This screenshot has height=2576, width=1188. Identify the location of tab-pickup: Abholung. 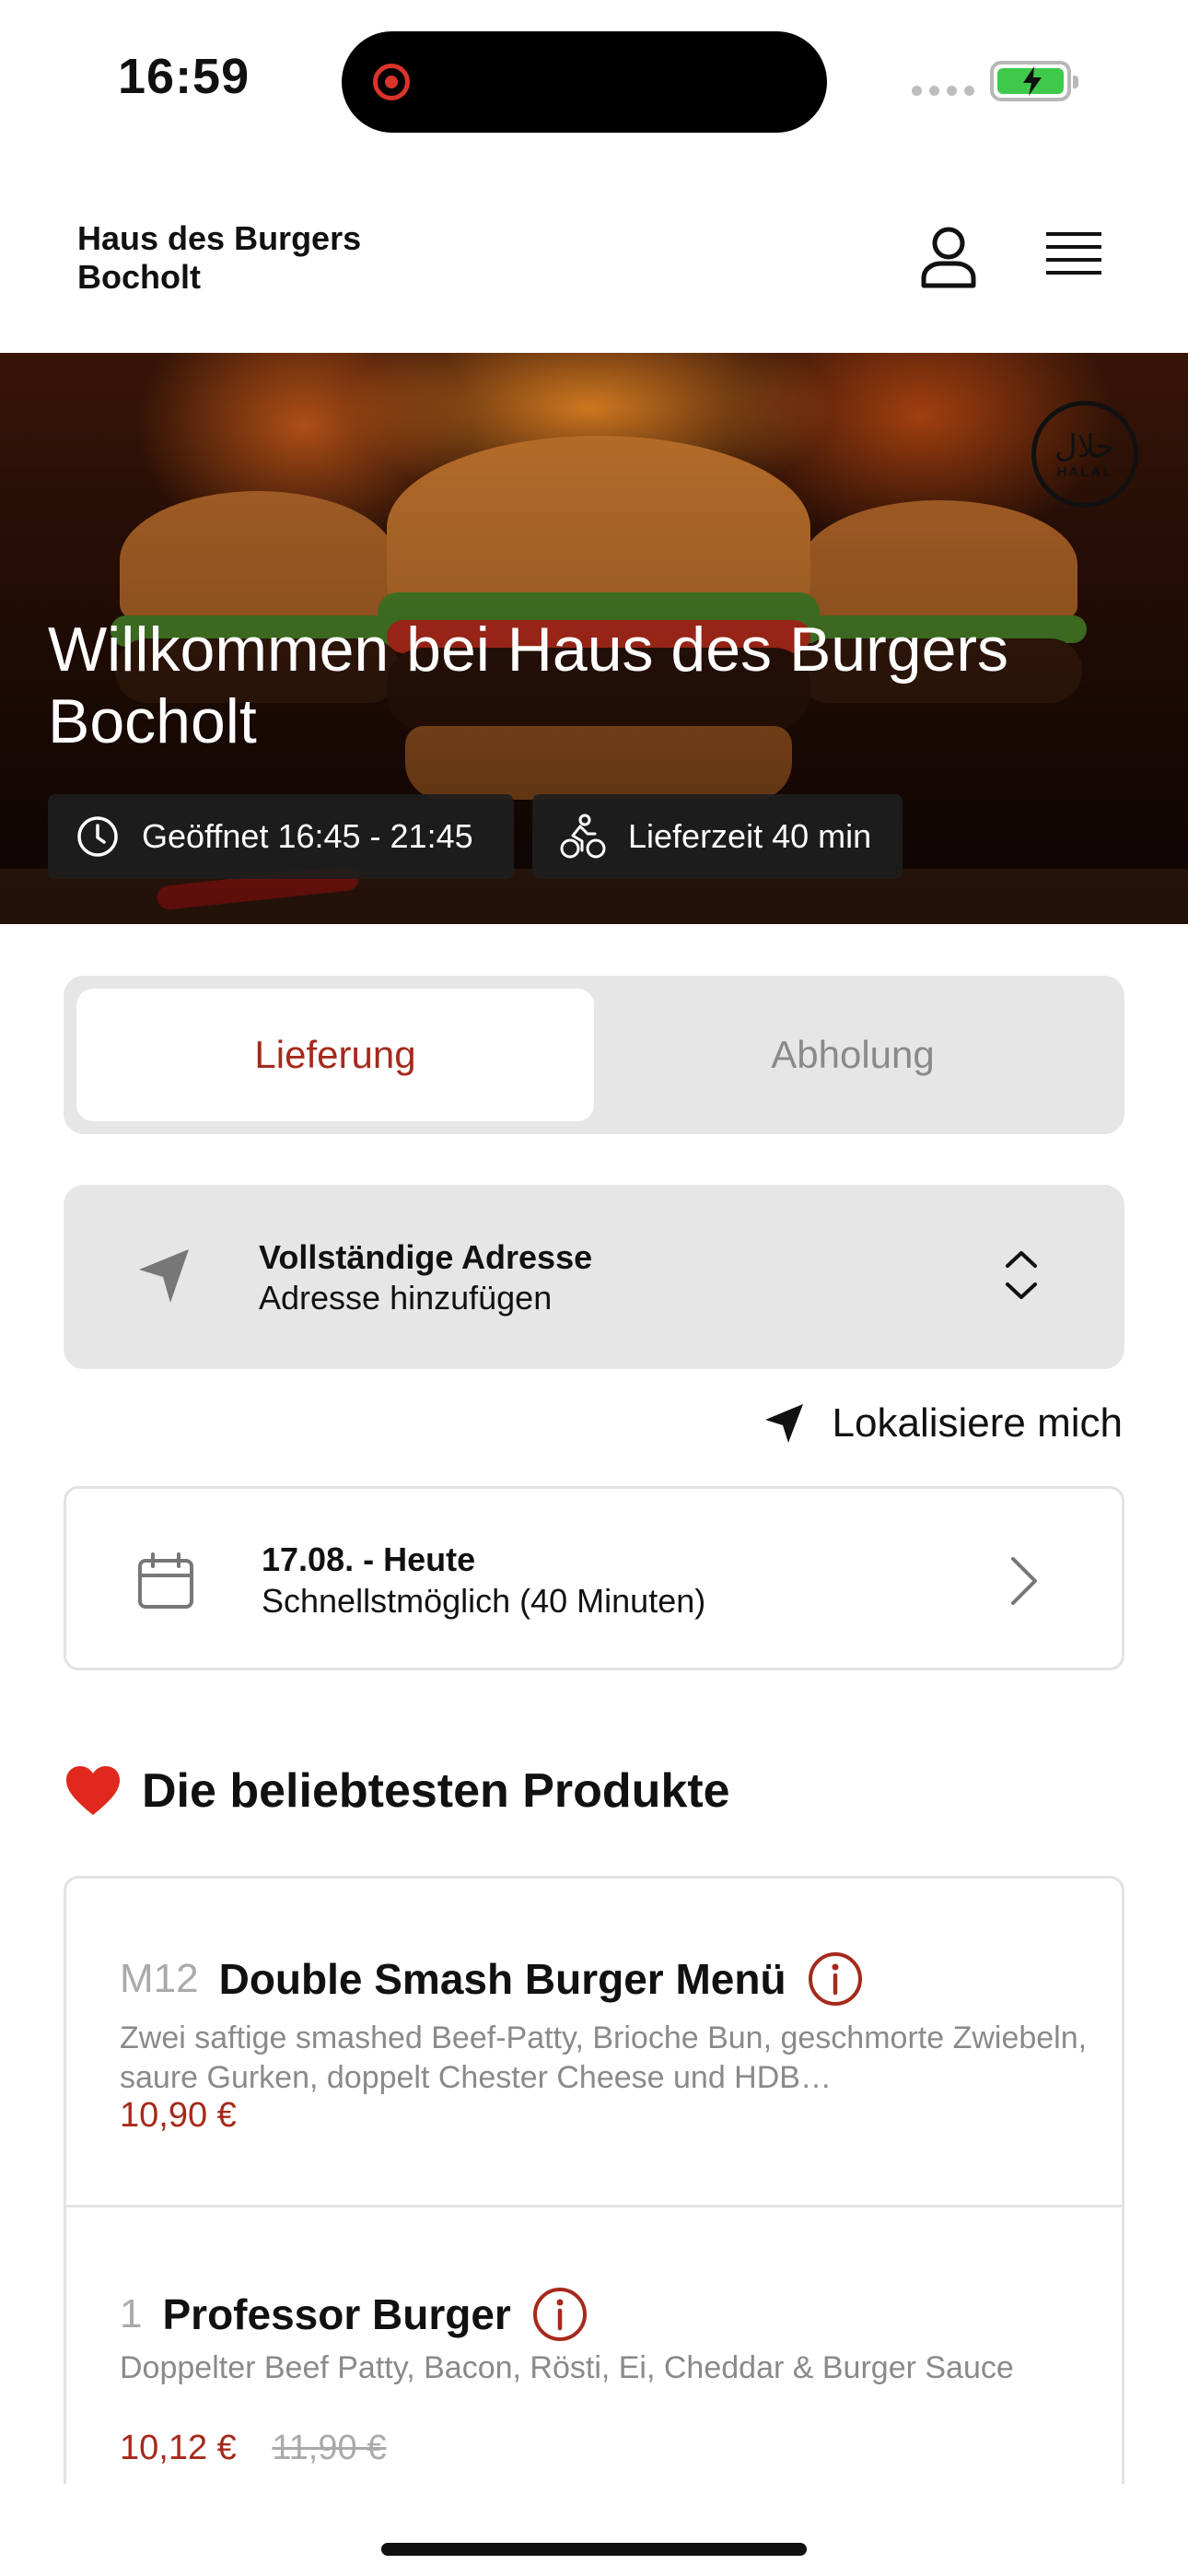
(853, 1055).